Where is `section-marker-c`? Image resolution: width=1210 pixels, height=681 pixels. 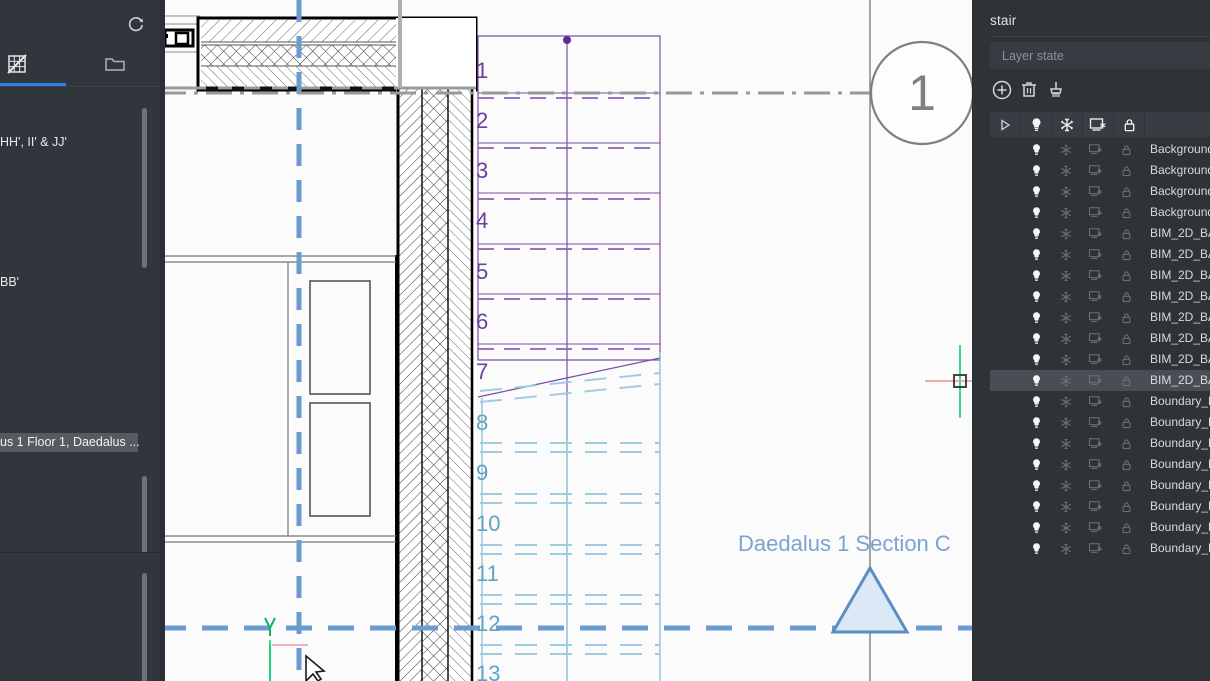
section-marker-c is located at coordinates (870, 599).